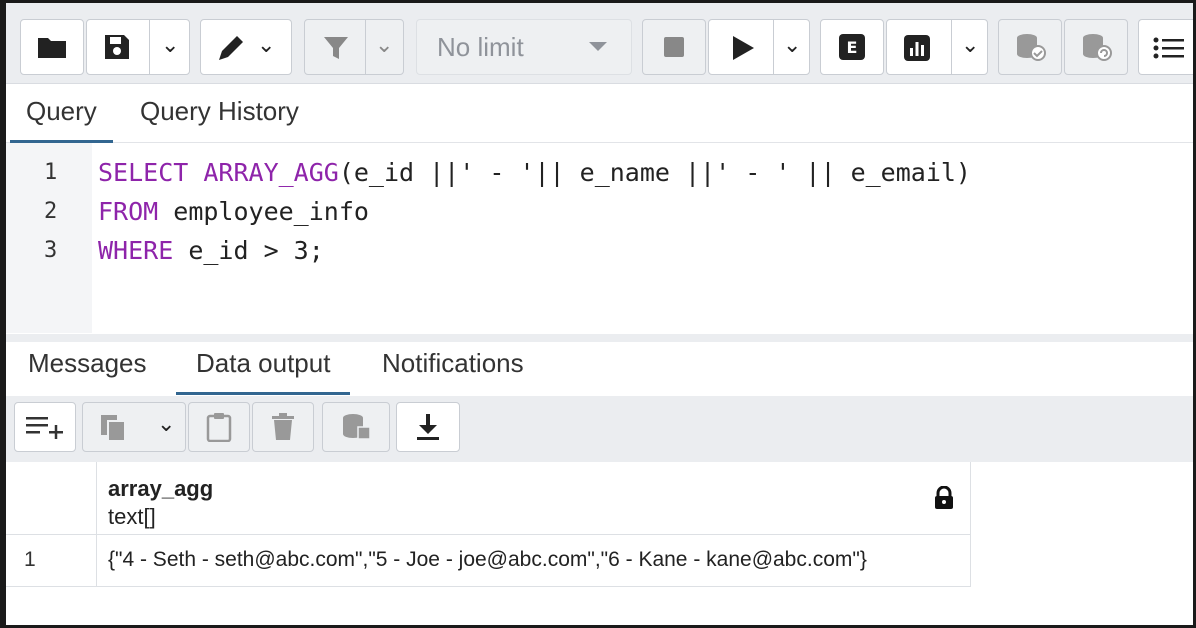  I want to click on query-toolbar: ⌄ ⌄ ⌄ No limit ⌄ E ⌄, so click(601, 43).